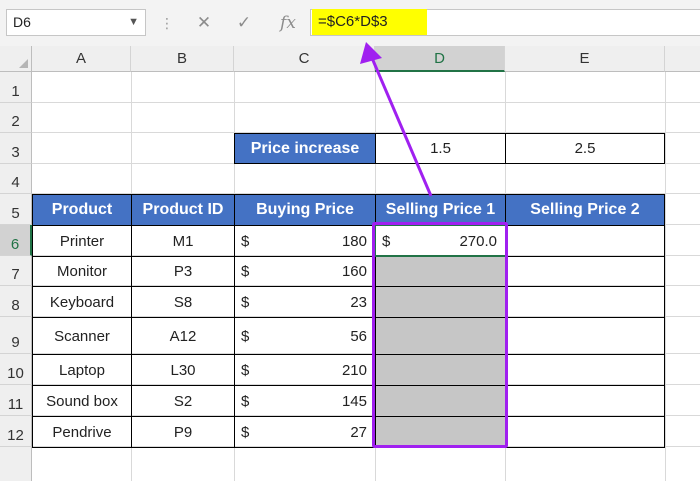 The width and height of the screenshot is (700, 481). What do you see at coordinates (371, 53) in the screenshot?
I see `purple-arrow-head-icon` at bounding box center [371, 53].